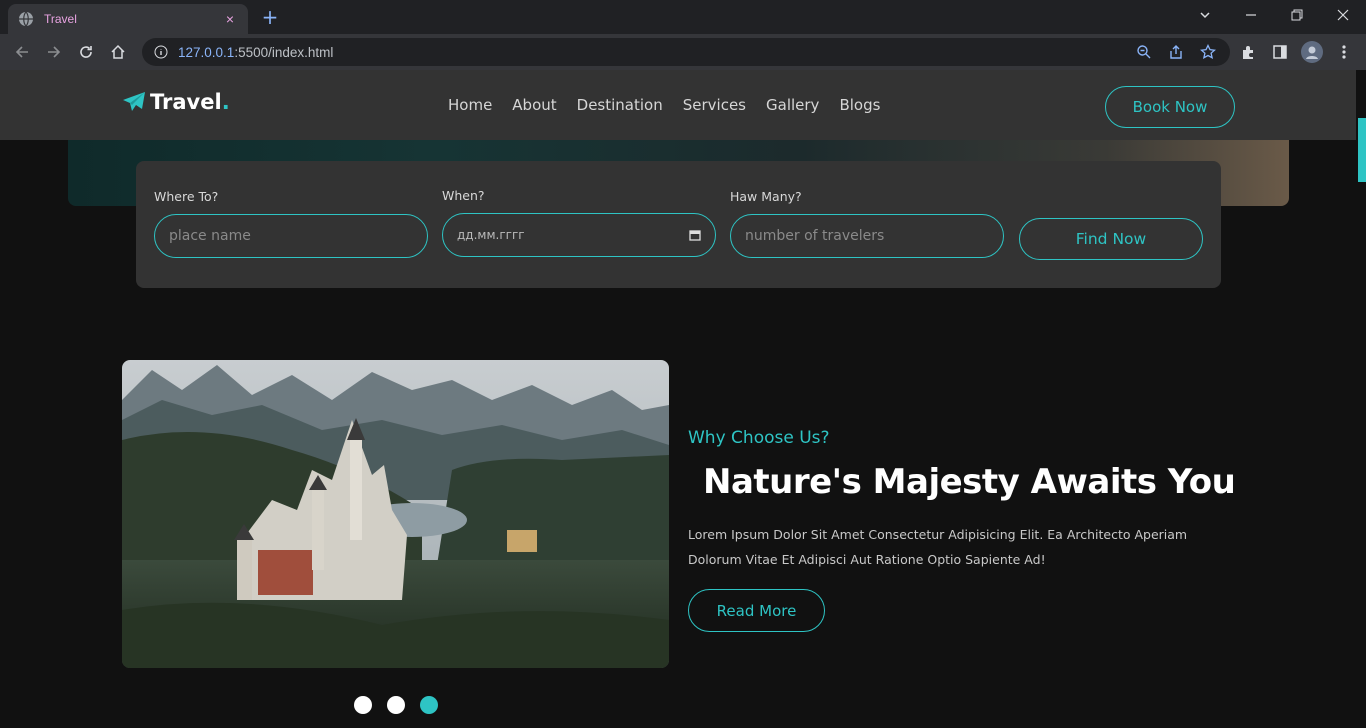  Describe the element at coordinates (683, 17) in the screenshot. I see `browser-tab-bar: Travel × +` at that location.